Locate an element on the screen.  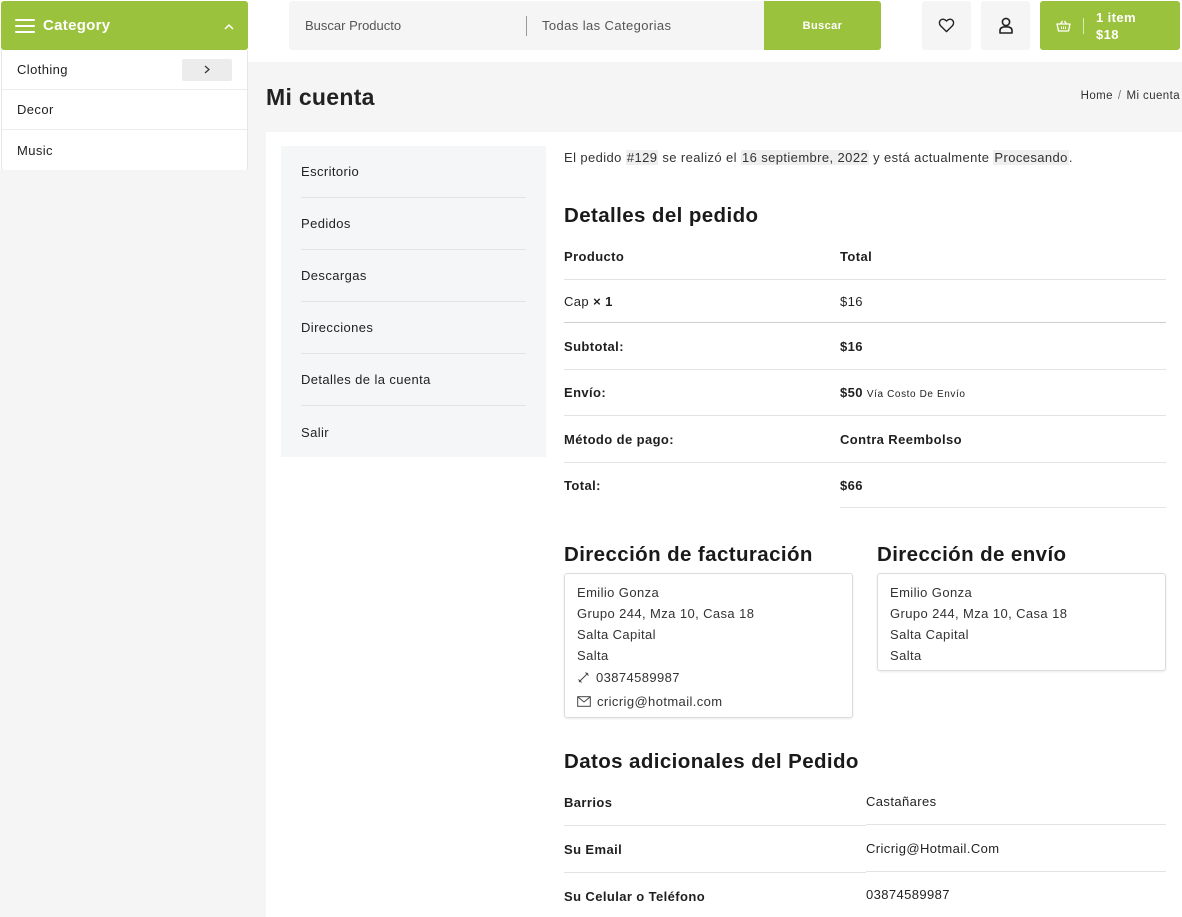
category-menu-title: Category is located at coordinates (77, 25).